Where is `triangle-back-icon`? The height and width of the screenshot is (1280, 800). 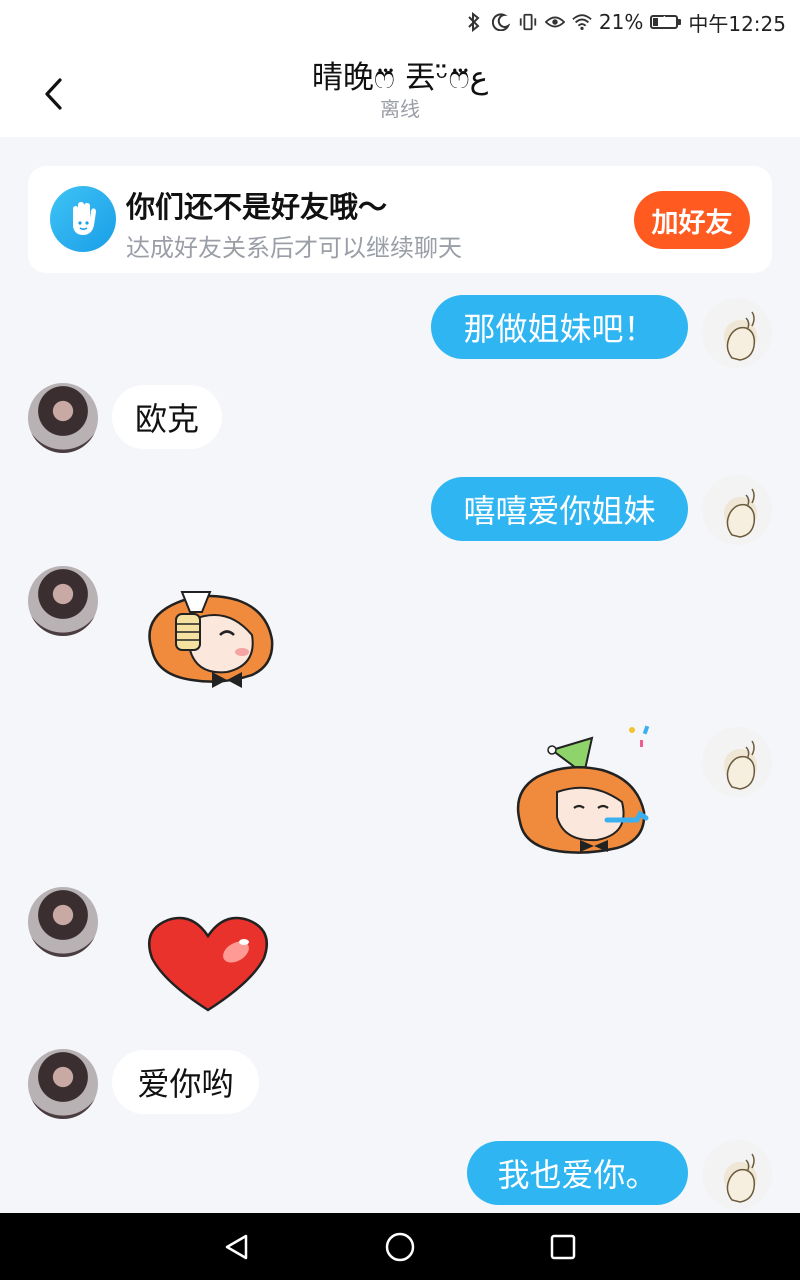
triangle-back-icon is located at coordinates (236, 1247).